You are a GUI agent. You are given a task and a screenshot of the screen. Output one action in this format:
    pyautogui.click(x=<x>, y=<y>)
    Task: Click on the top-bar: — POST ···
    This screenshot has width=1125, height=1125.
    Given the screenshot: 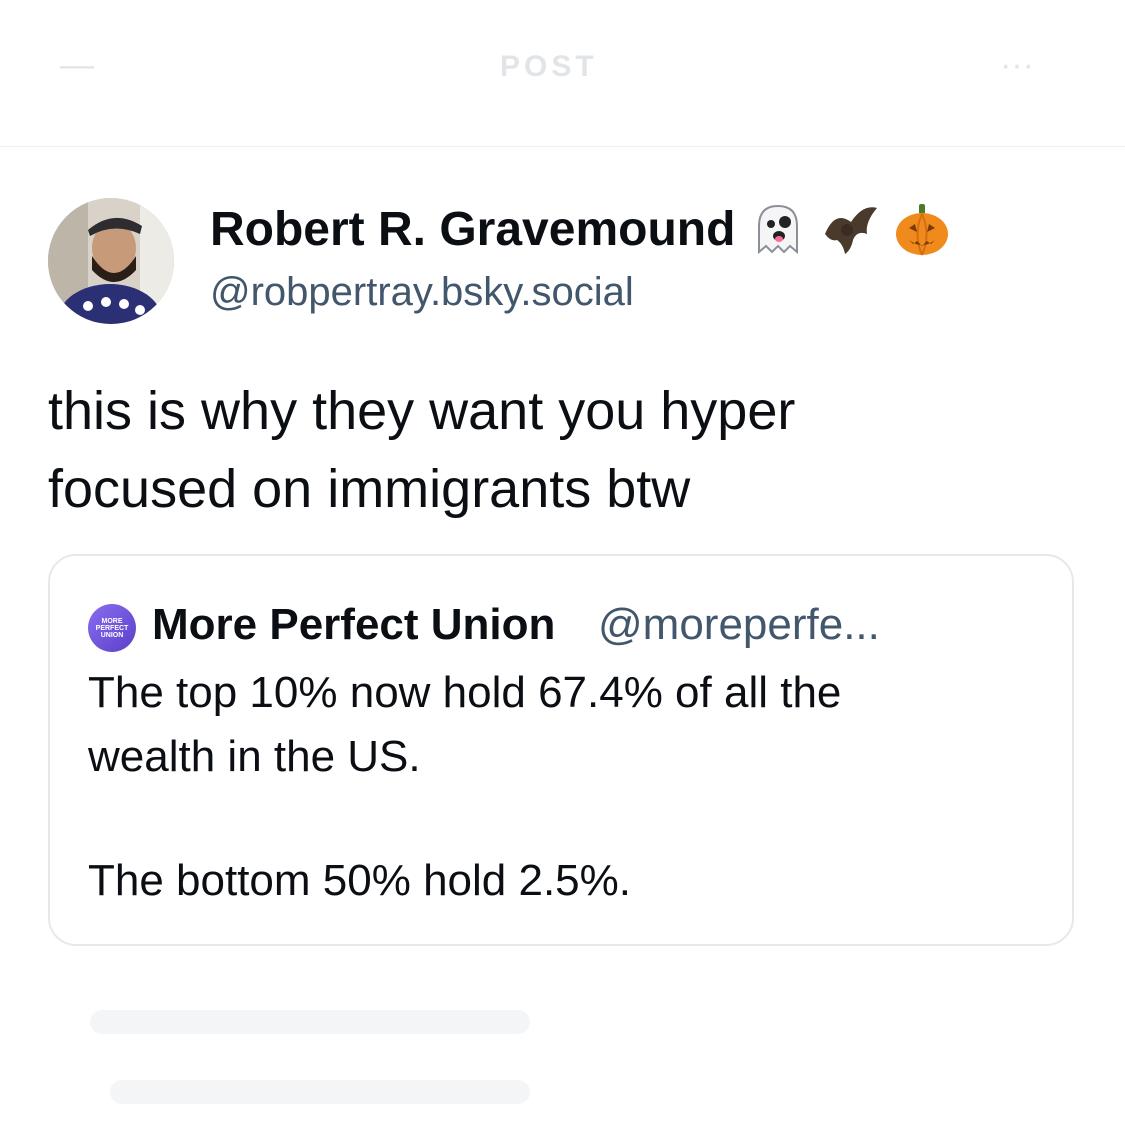 What is the action you would take?
    pyautogui.click(x=562, y=73)
    